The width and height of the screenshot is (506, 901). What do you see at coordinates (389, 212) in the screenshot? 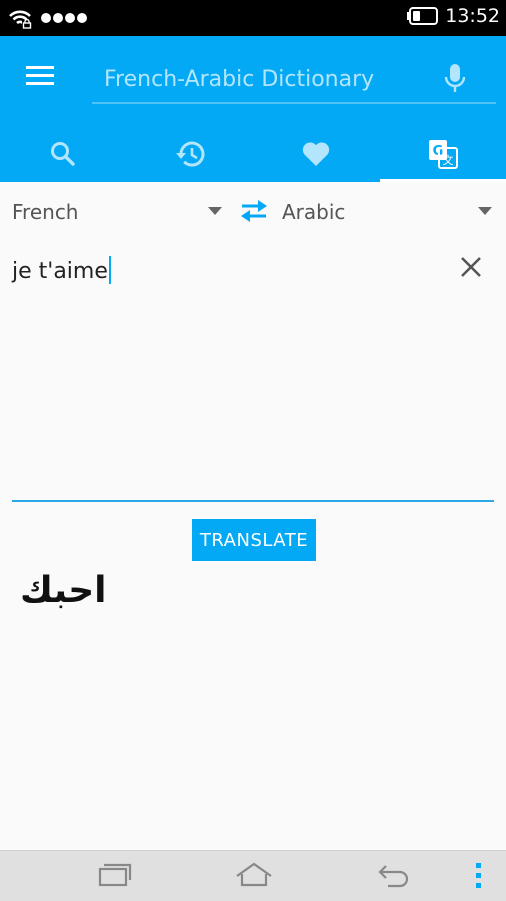
I see `target-language-select: Arabic` at bounding box center [389, 212].